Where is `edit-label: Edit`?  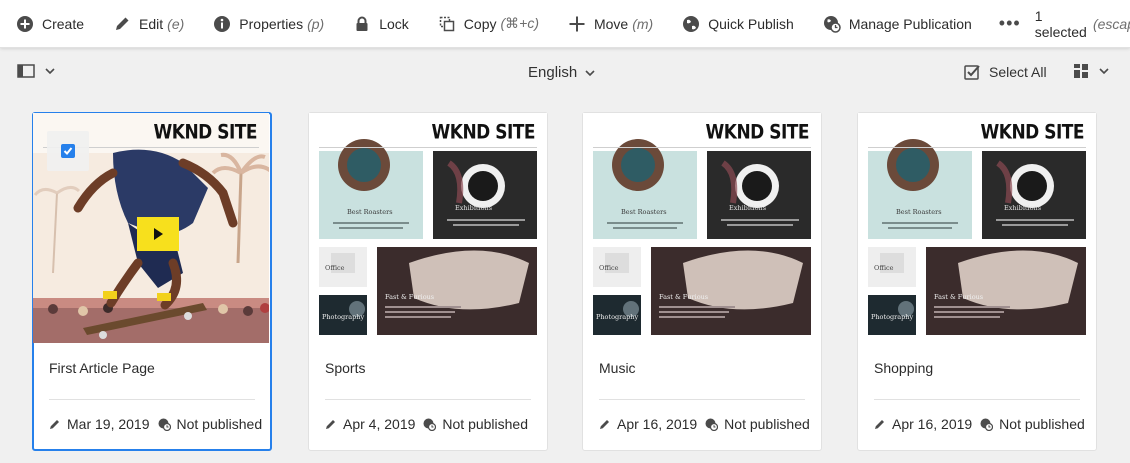
edit-label: Edit is located at coordinates (151, 23).